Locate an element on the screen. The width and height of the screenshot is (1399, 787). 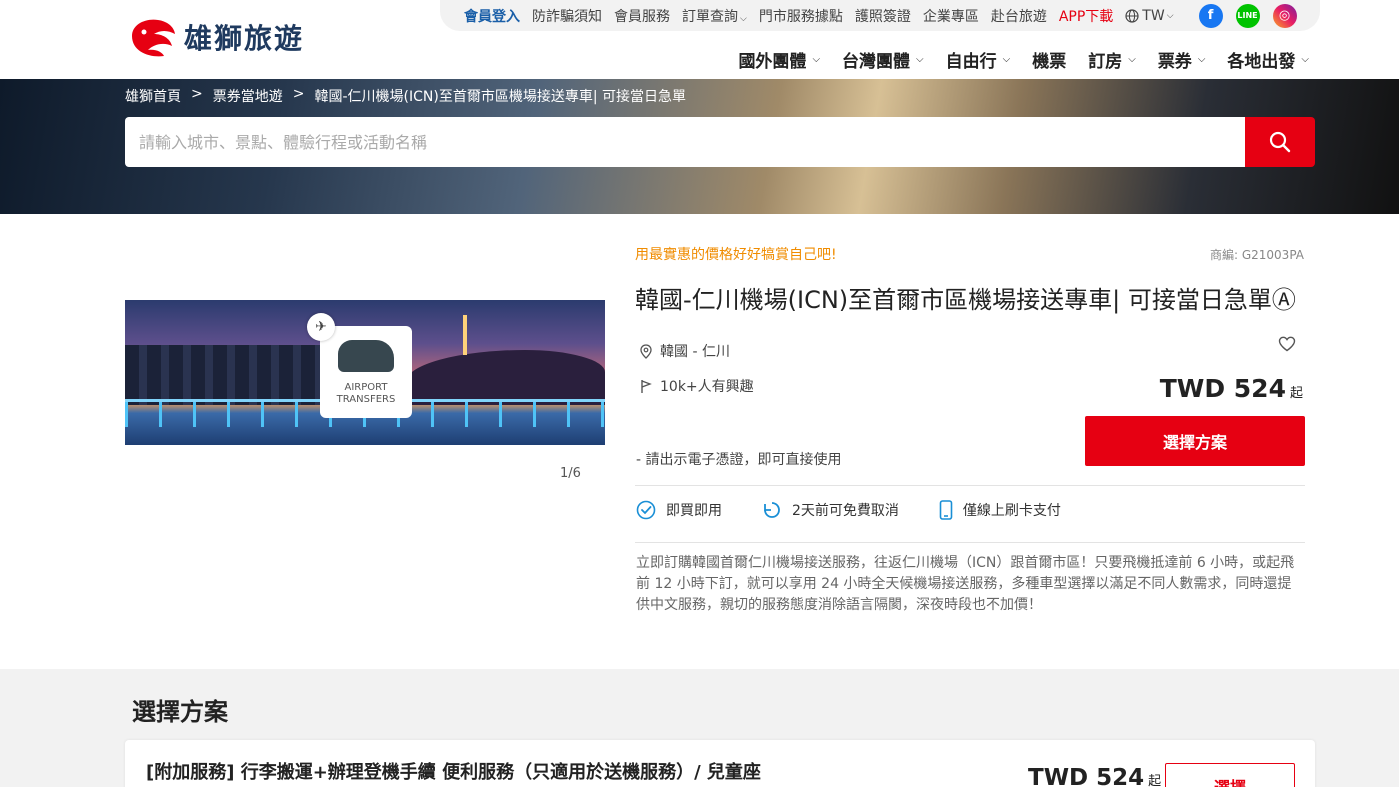
search-icon is located at coordinates (1280, 142).